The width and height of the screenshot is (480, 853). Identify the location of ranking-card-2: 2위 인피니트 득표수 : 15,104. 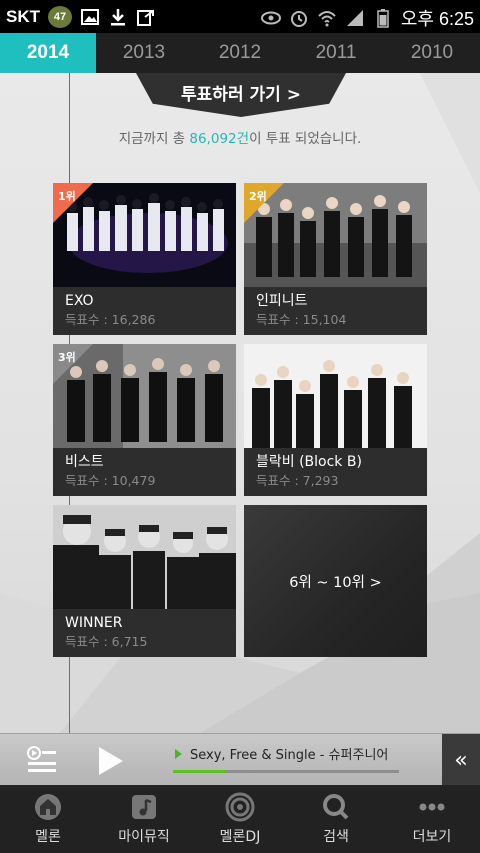
(335, 259).